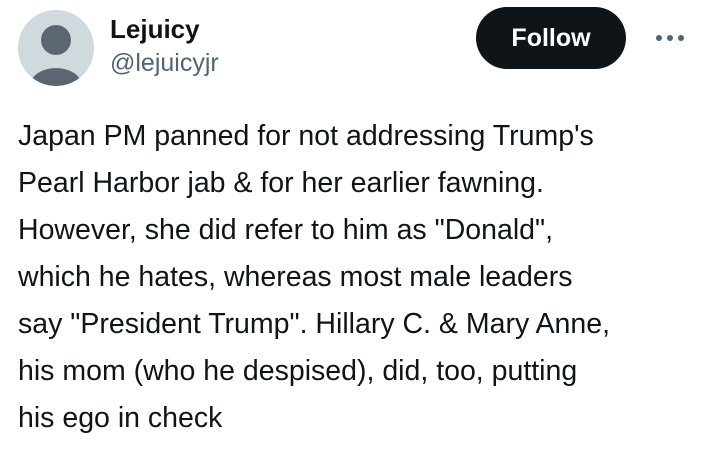  I want to click on more-options-button, so click(670, 38).